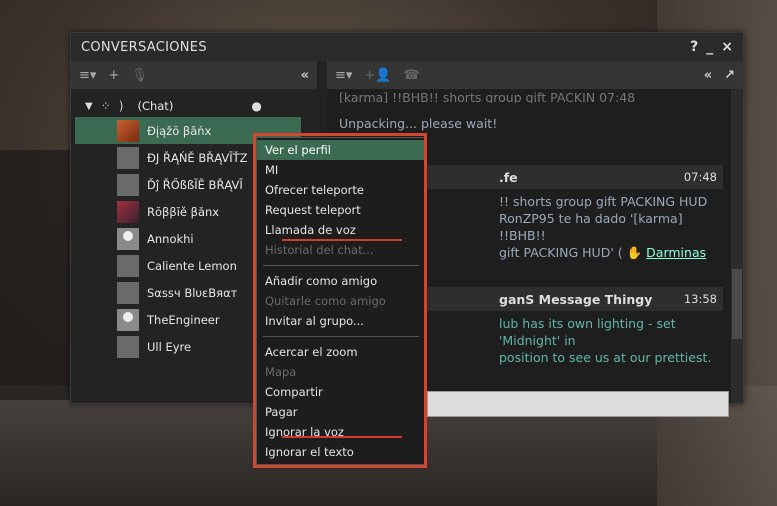  Describe the element at coordinates (407, 47) in the screenshot. I see `titlebar: CONVERSACIONES ? _ ×` at that location.